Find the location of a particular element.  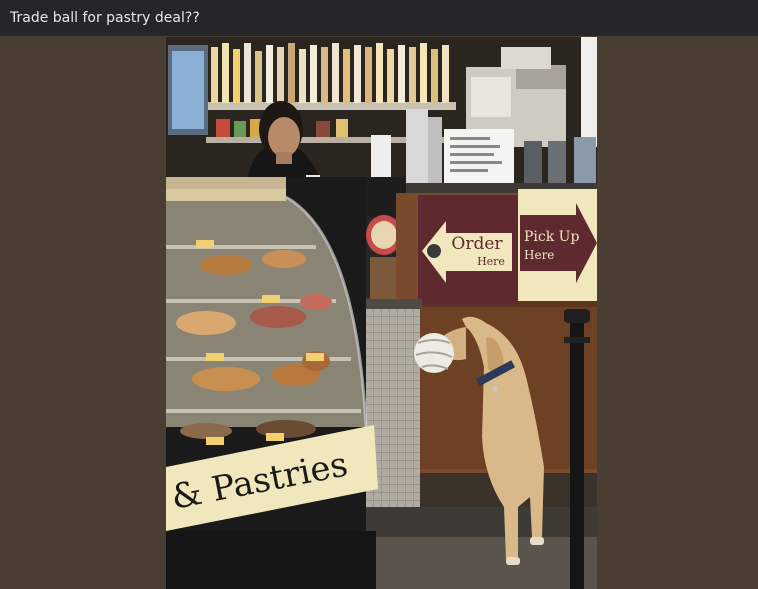

pickup-sign: Pick Up Here is located at coordinates (557, 245).